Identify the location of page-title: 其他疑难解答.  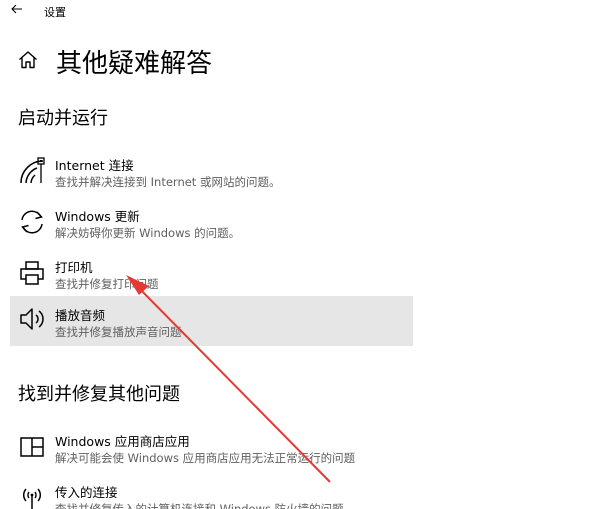
(134, 64).